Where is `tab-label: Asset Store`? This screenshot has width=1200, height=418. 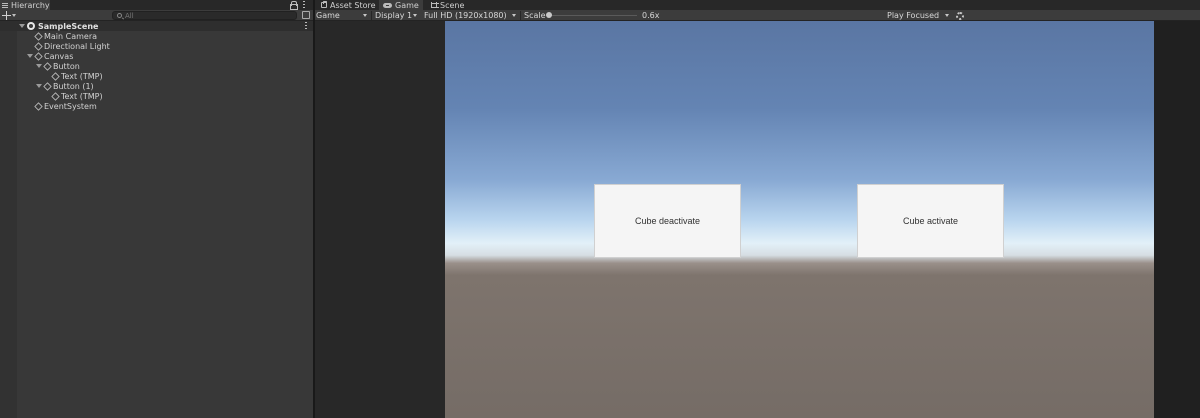 tab-label: Asset Store is located at coordinates (353, 5).